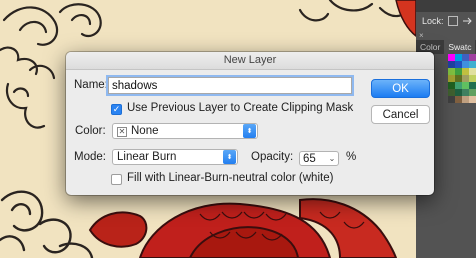 The width and height of the screenshot is (476, 258). Describe the element at coordinates (178, 131) in the screenshot. I see `color-select-value: ✕ None` at that location.